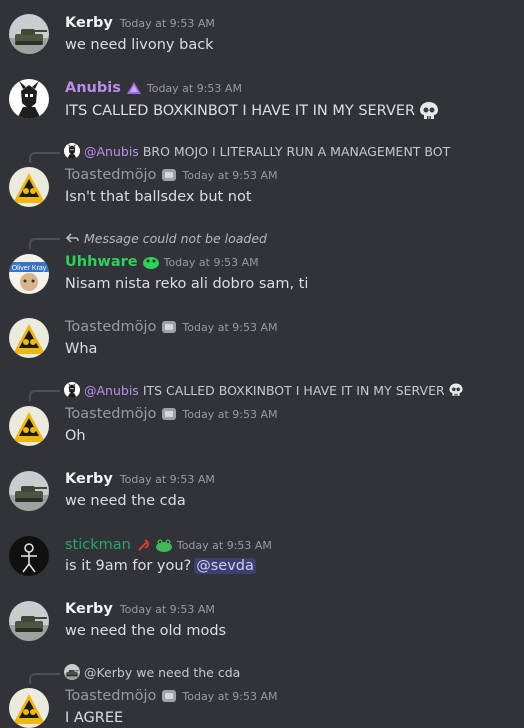 This screenshot has height=728, width=524. I want to click on uhhware-avatar-icon, so click(29, 274).